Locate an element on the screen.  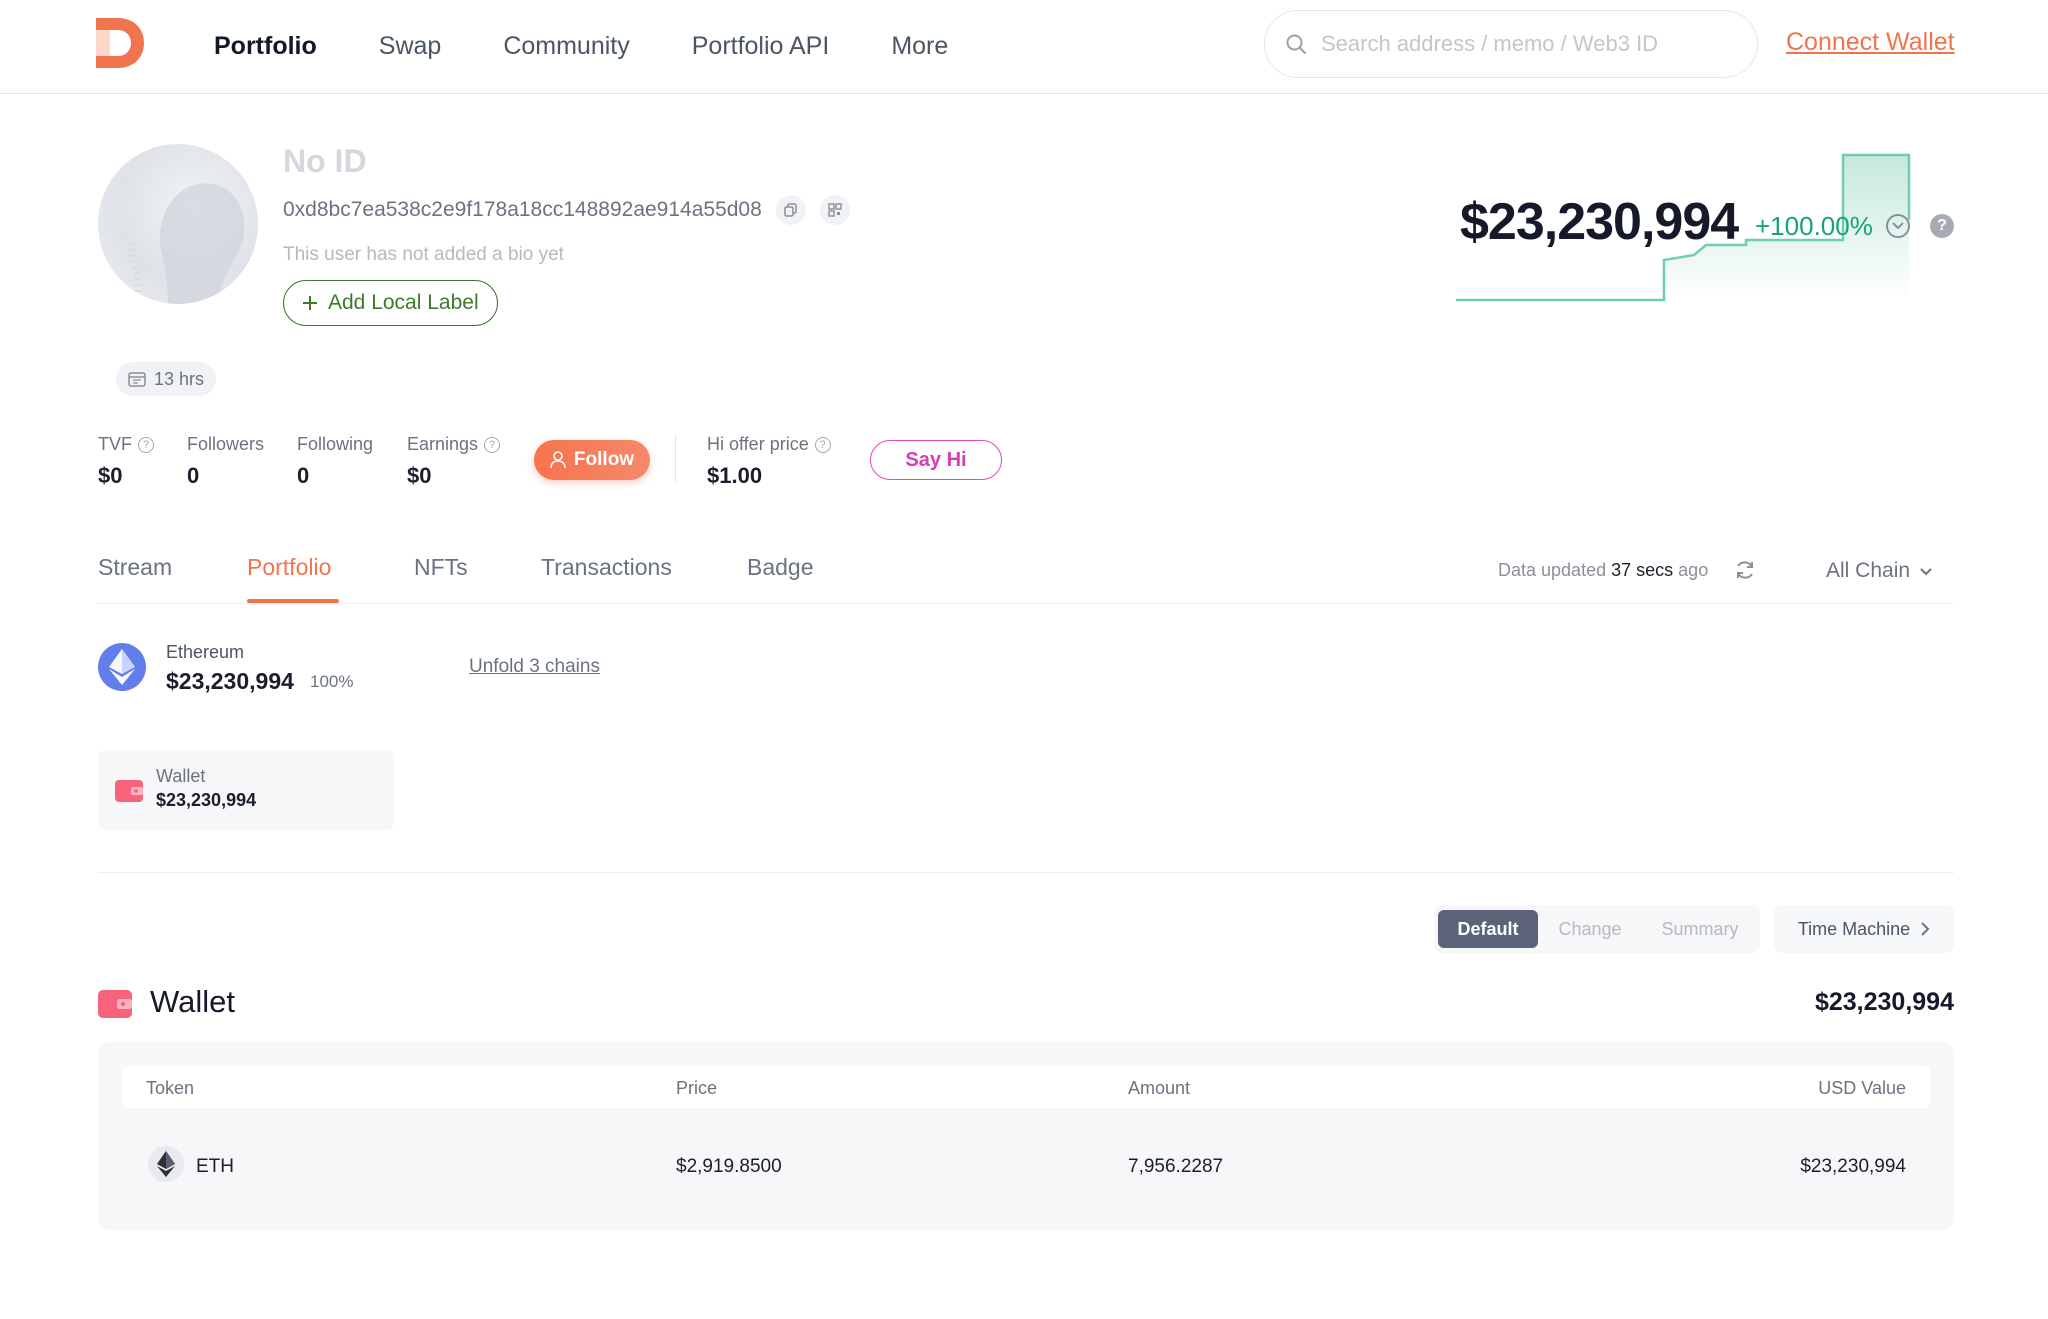
net-worth-change: +100.00% is located at coordinates (1814, 226).